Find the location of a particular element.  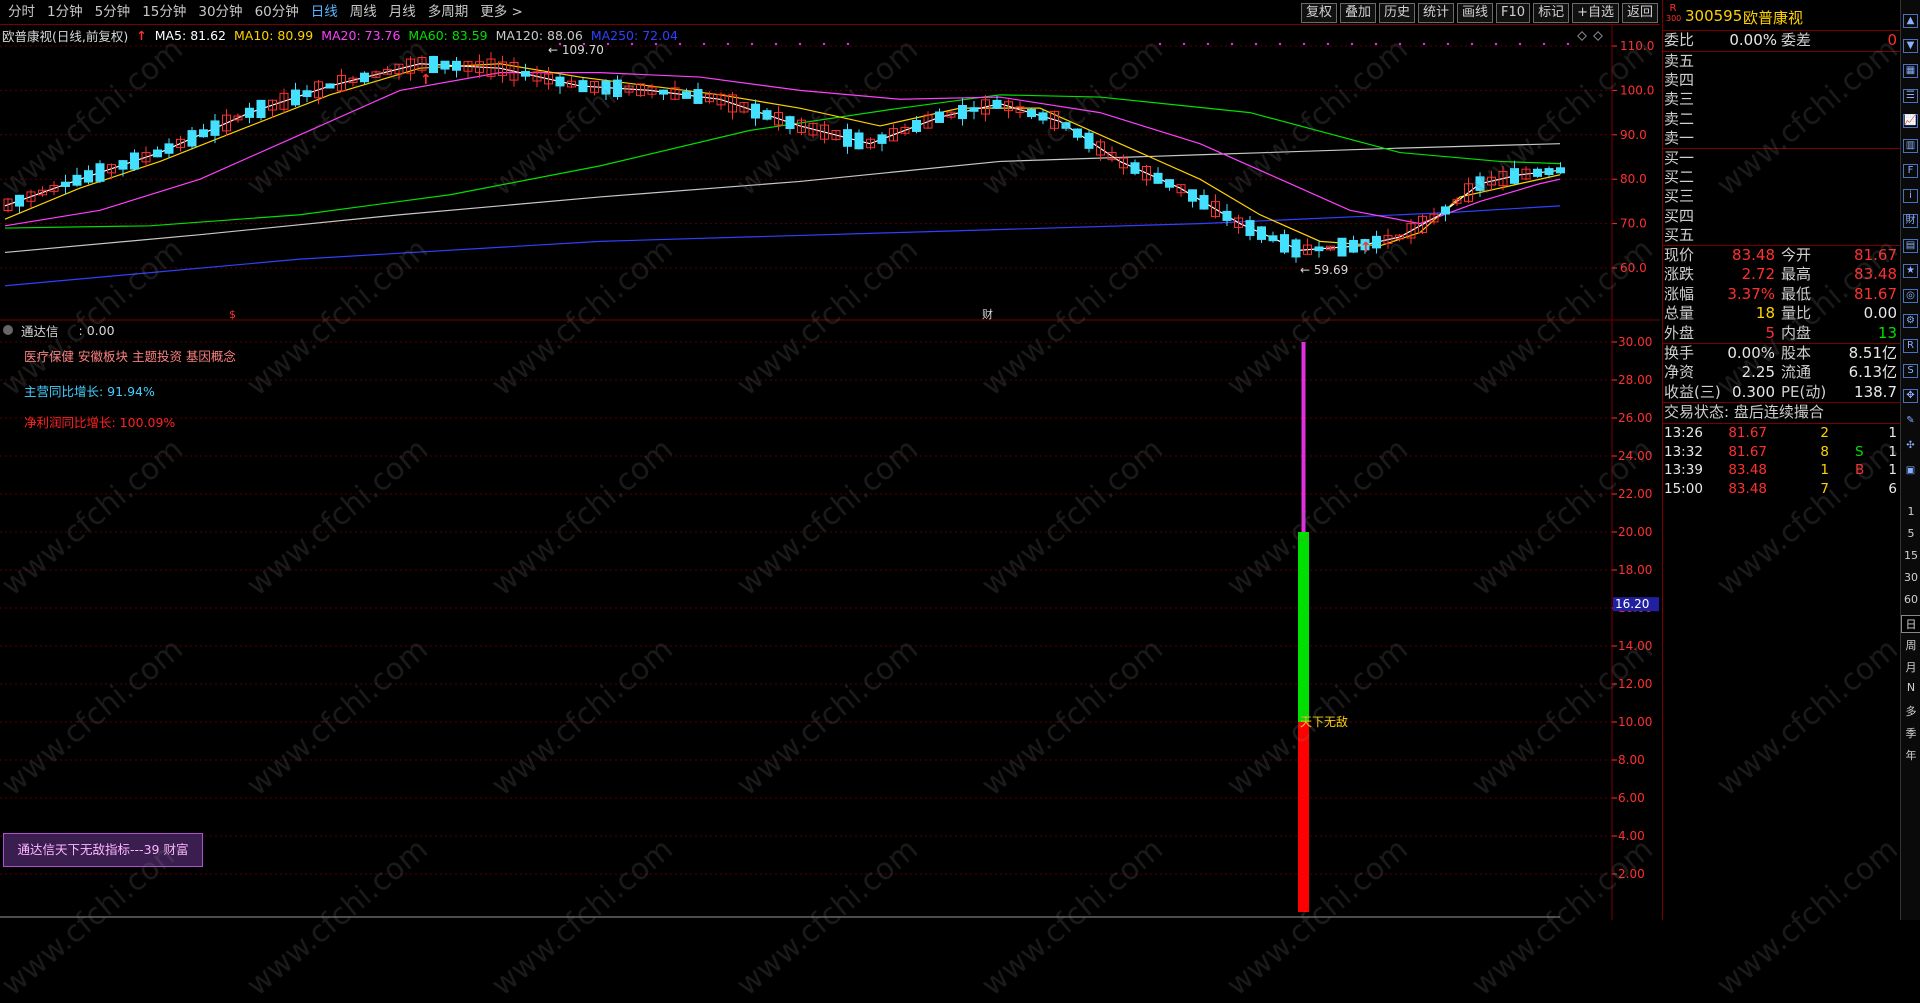

strip-period: 季 is located at coordinates (1910, 733).